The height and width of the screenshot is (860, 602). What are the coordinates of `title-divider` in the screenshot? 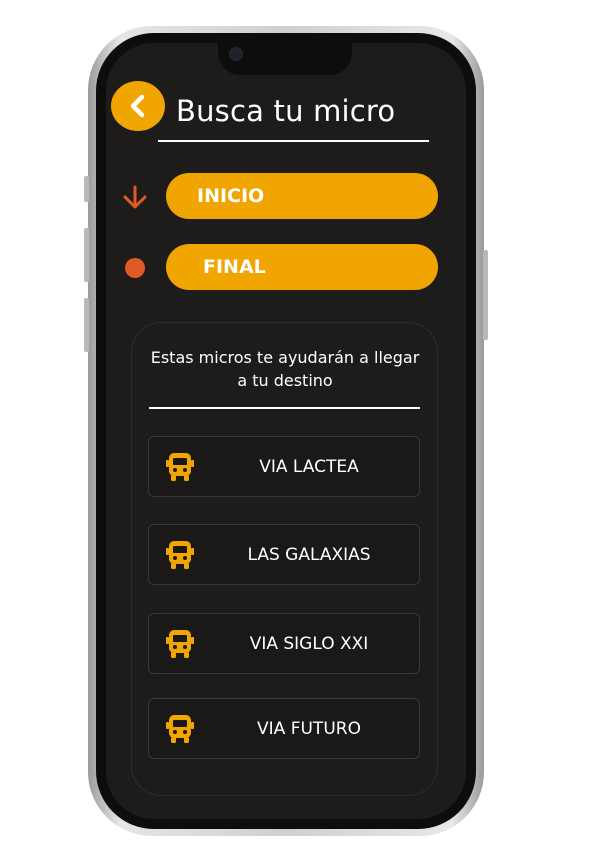 It's located at (293, 141).